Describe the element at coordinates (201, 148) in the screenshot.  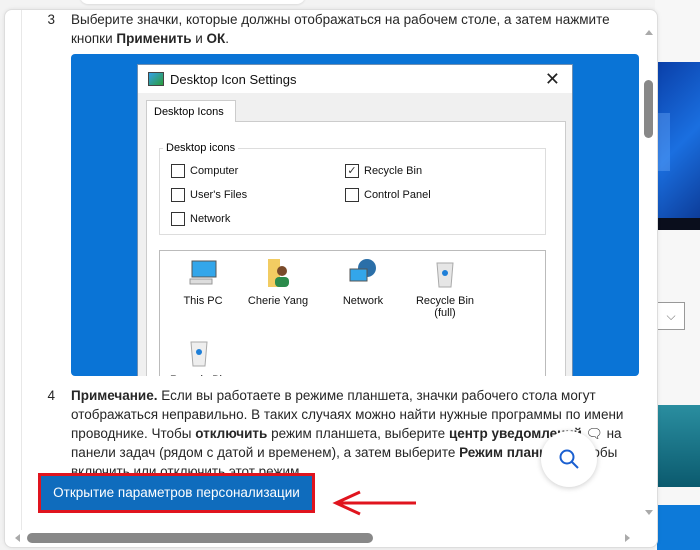
I see `group-label: Desktop icons` at that location.